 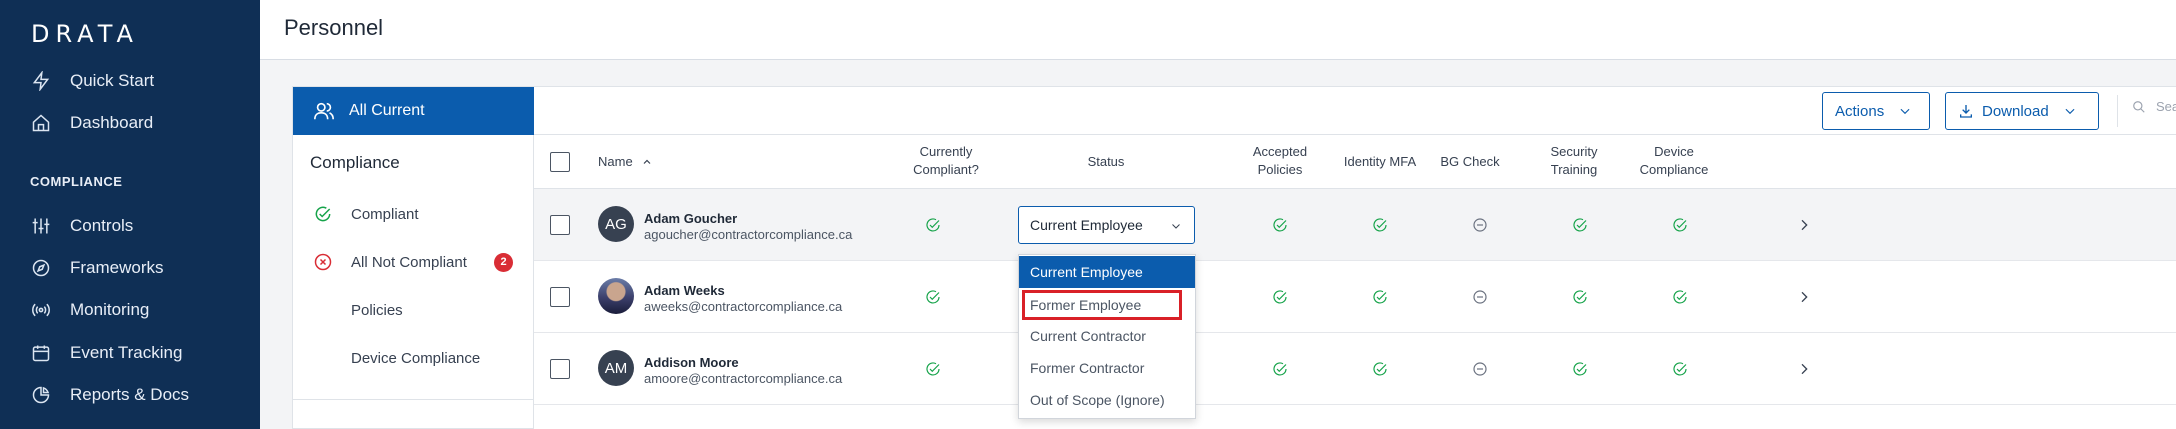 I want to click on filter-compliant: Compliant, so click(x=418, y=214).